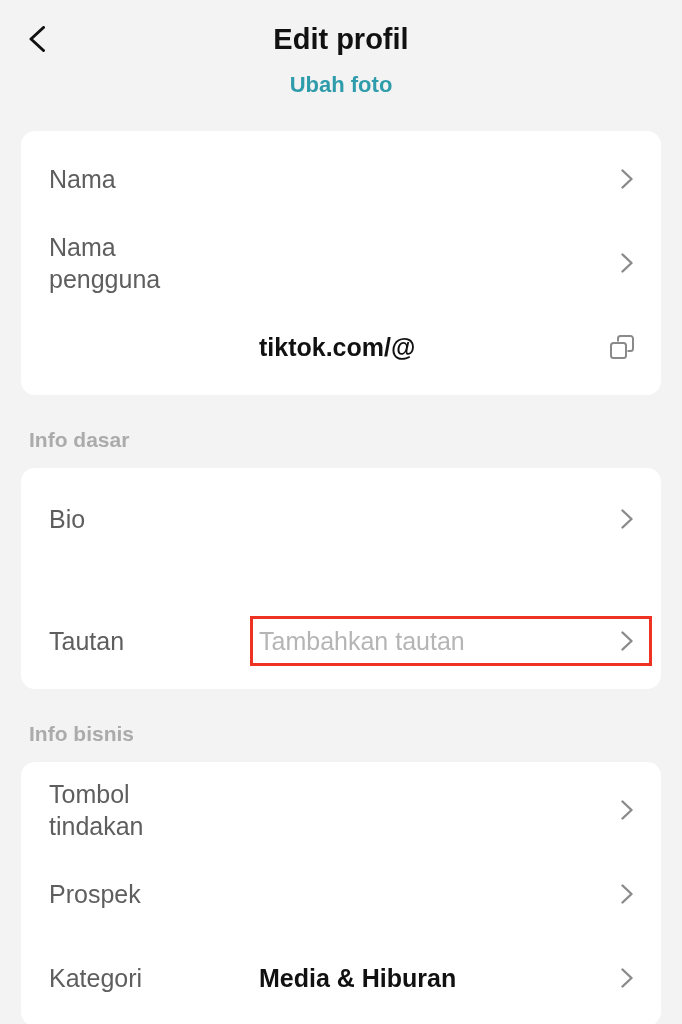  I want to click on section-heading: Info bisnis, so click(81, 734).